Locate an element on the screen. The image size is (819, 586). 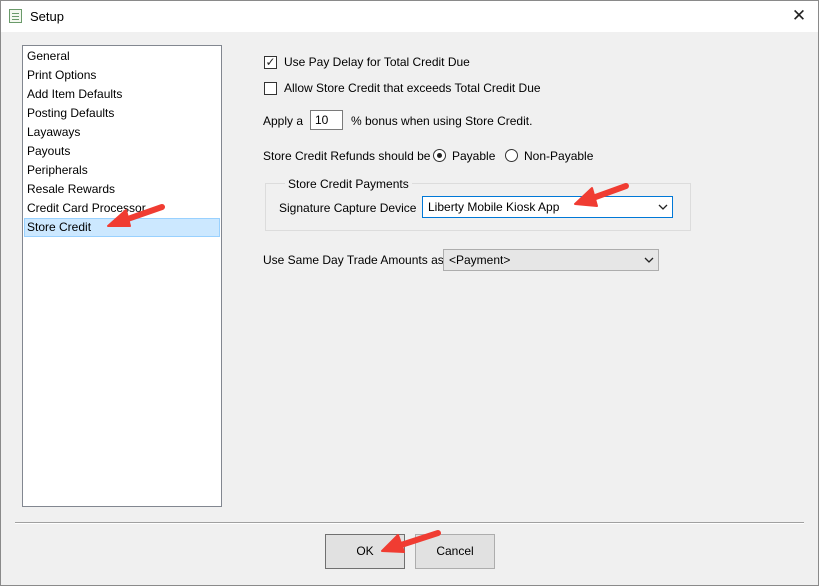
non-payable-radio-label: Non-Payable is located at coordinates (558, 156).